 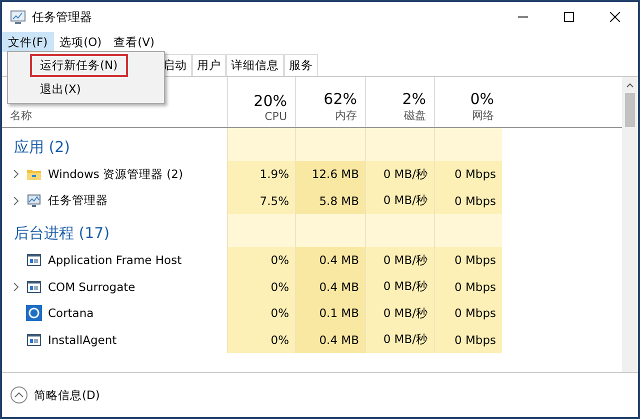 I want to click on window-title: 任务管理器, so click(x=62, y=17).